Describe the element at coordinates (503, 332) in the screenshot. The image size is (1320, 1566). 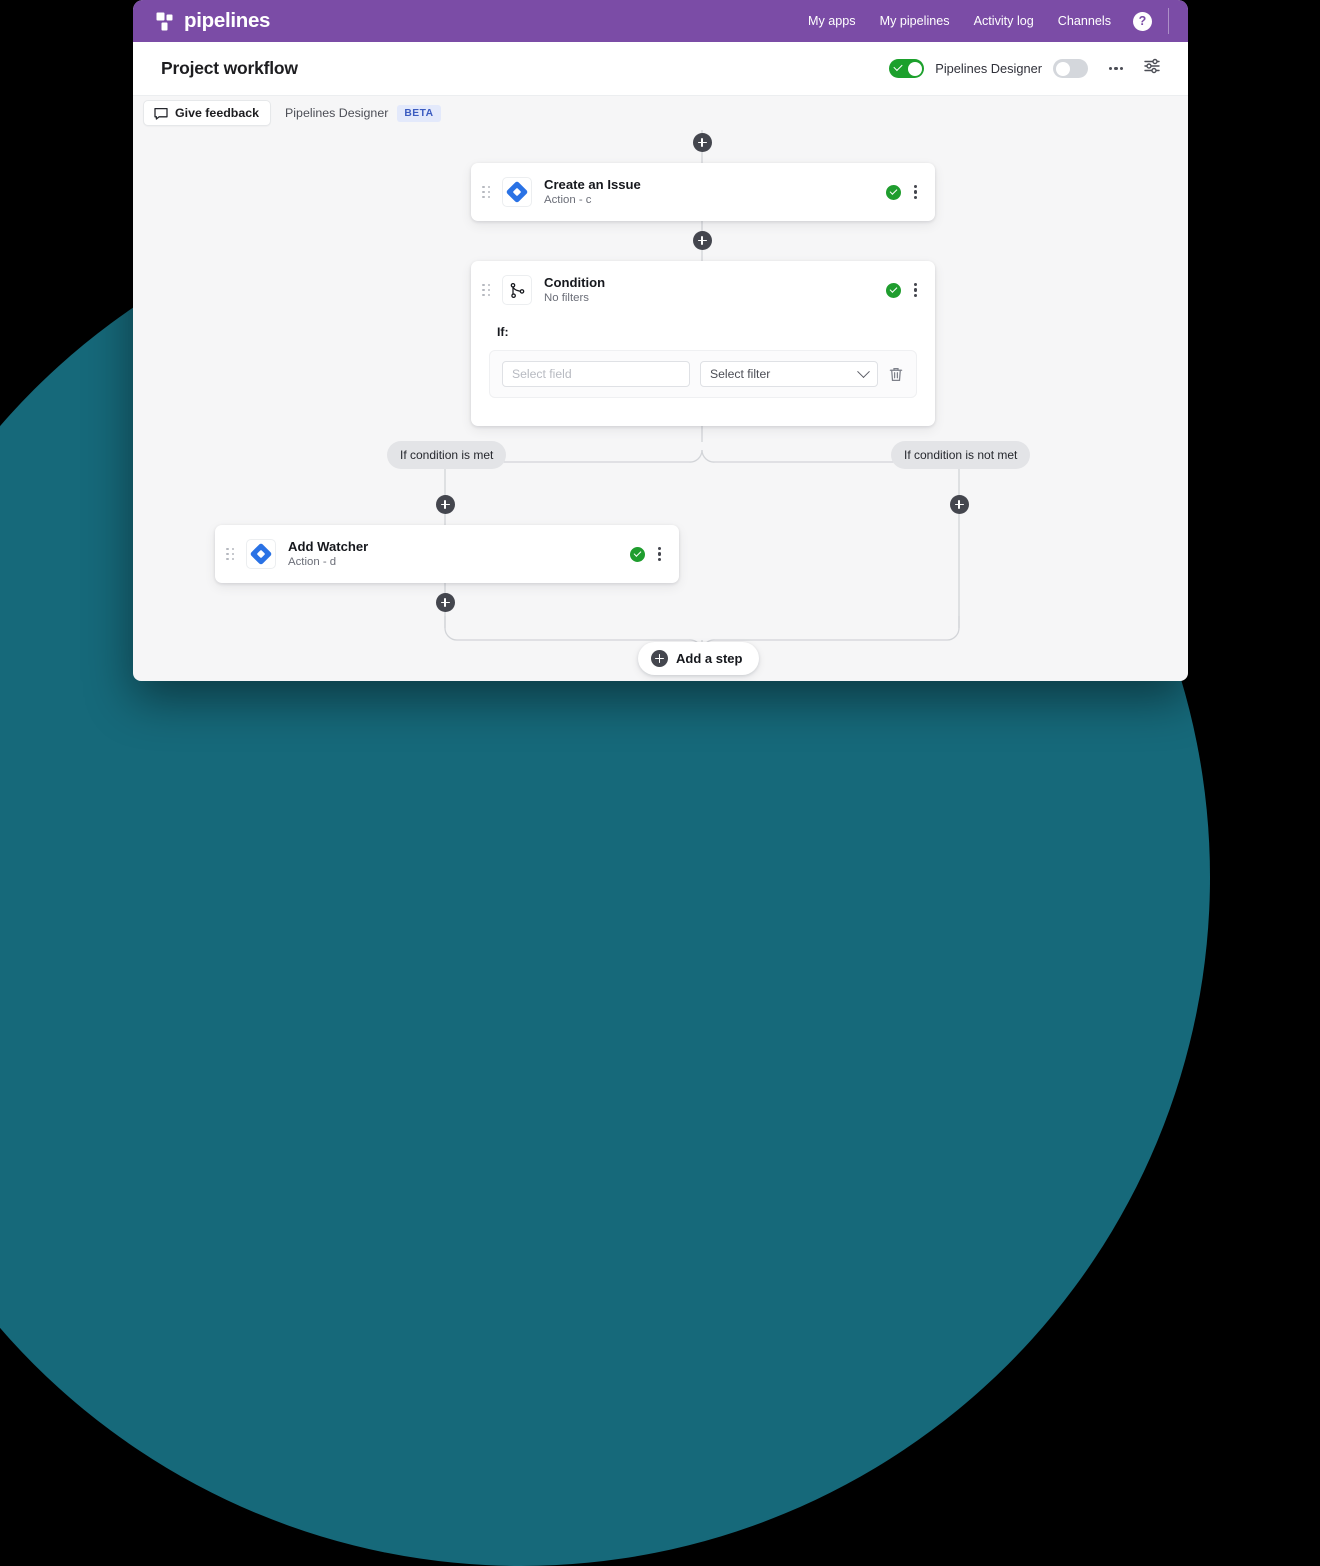
I see `if-label: If:` at that location.